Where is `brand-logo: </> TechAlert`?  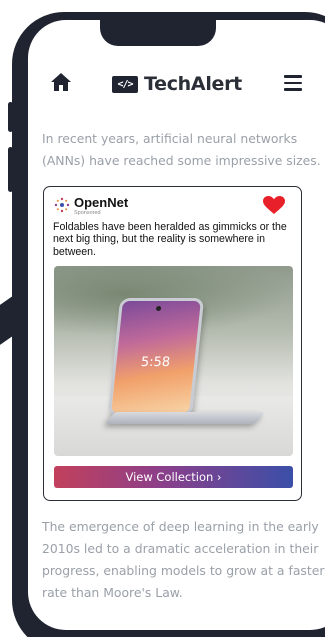 brand-logo: </> TechAlert is located at coordinates (177, 84).